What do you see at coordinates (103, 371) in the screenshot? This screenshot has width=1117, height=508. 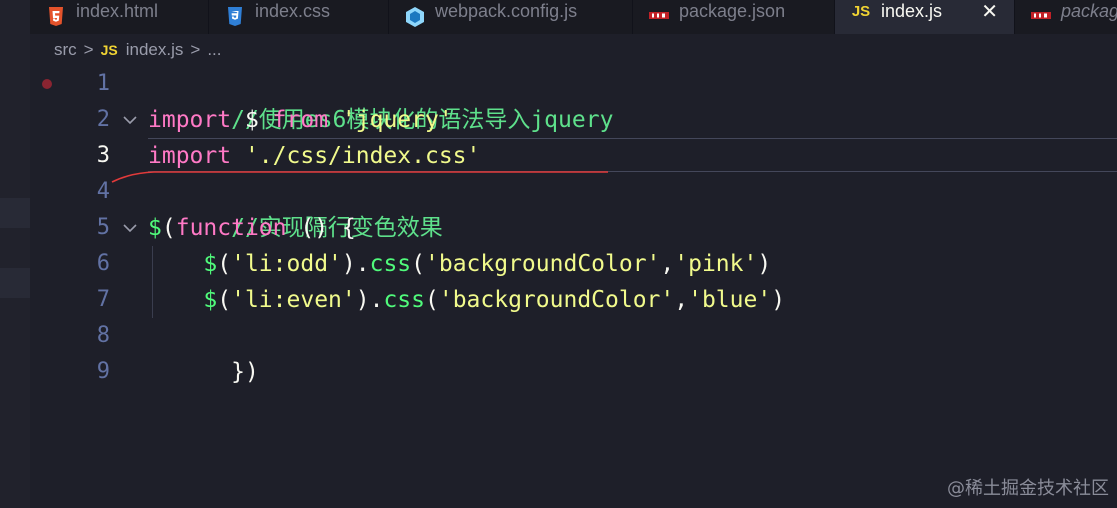 I see `line-number: 9` at bounding box center [103, 371].